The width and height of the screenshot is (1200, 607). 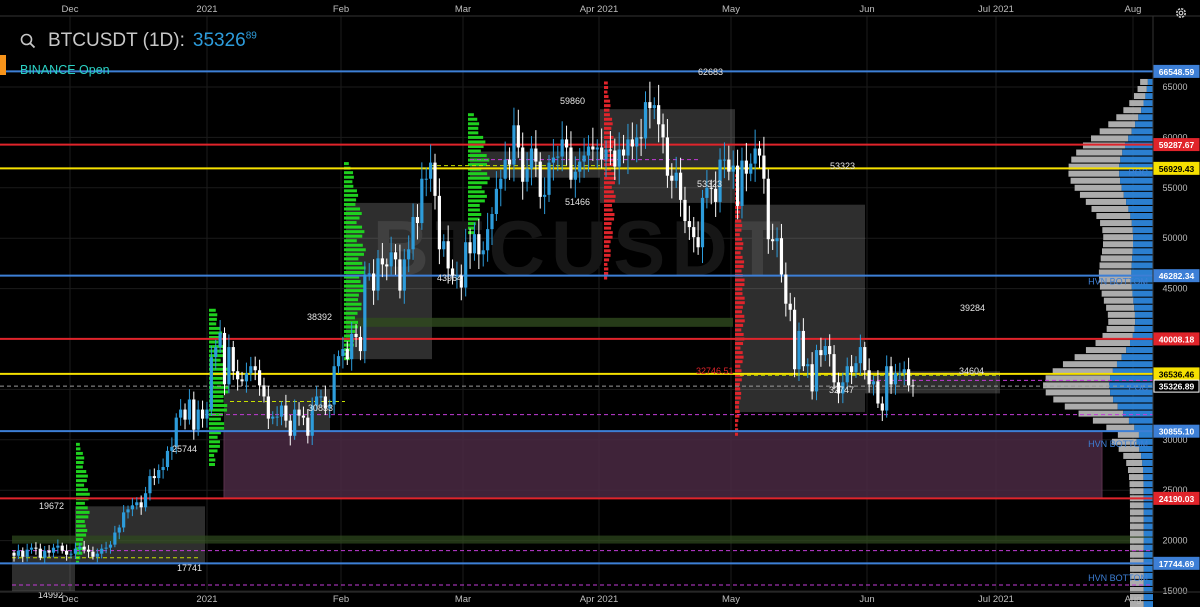 What do you see at coordinates (1138, 173) in the screenshot?
I see `level-tag: POC` at bounding box center [1138, 173].